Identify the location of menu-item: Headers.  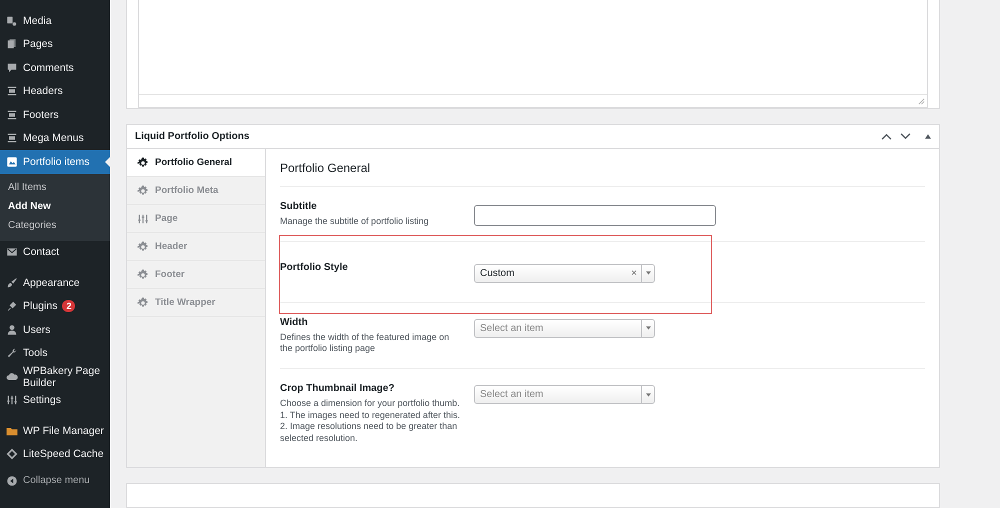
(55, 91).